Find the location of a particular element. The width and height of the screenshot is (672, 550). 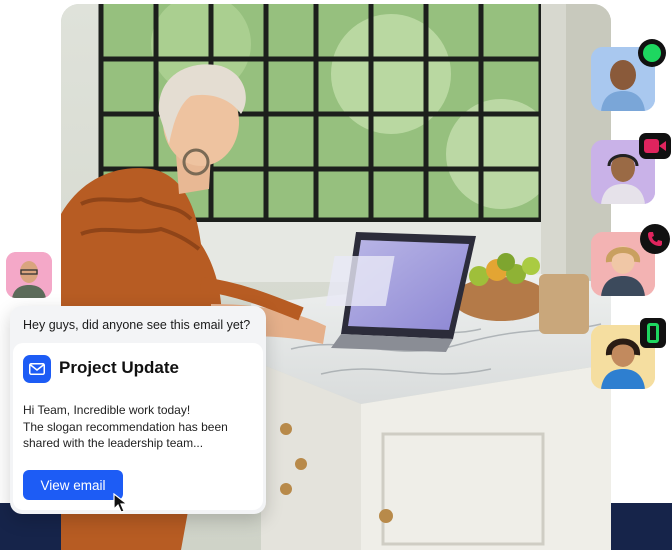

mobile-icon is located at coordinates (653, 333).